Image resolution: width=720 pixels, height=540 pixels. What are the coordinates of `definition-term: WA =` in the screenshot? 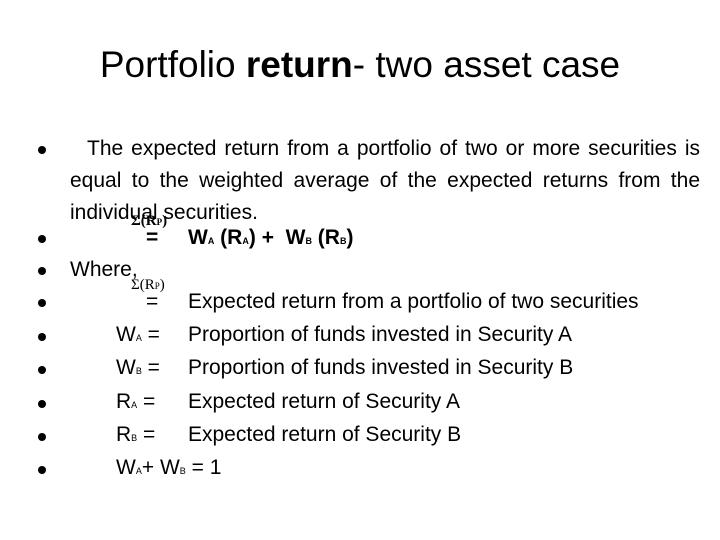 It's located at (138, 335).